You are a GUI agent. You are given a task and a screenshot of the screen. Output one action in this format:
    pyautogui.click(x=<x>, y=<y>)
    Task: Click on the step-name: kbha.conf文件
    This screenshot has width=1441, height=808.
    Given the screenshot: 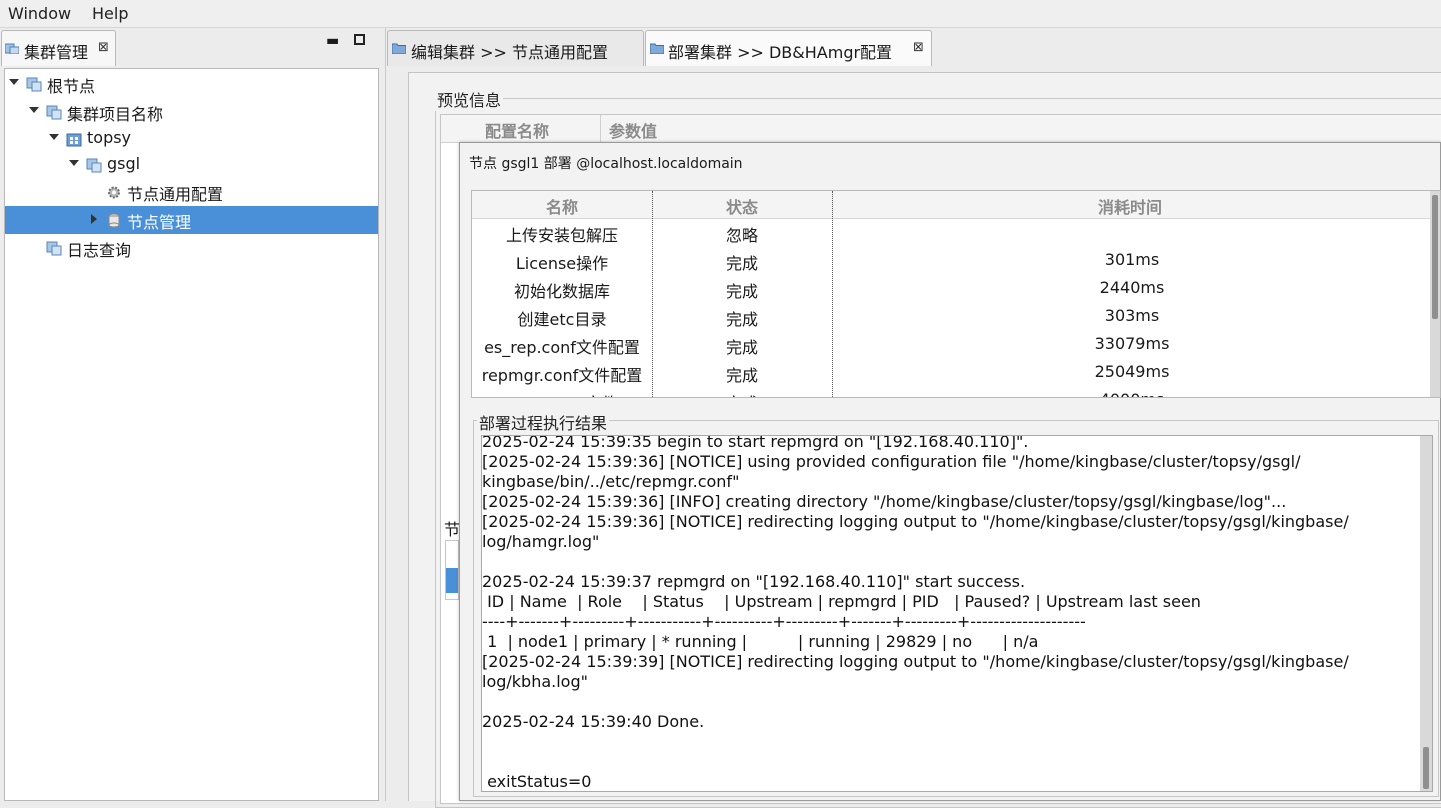 What is the action you would take?
    pyautogui.click(x=562, y=393)
    